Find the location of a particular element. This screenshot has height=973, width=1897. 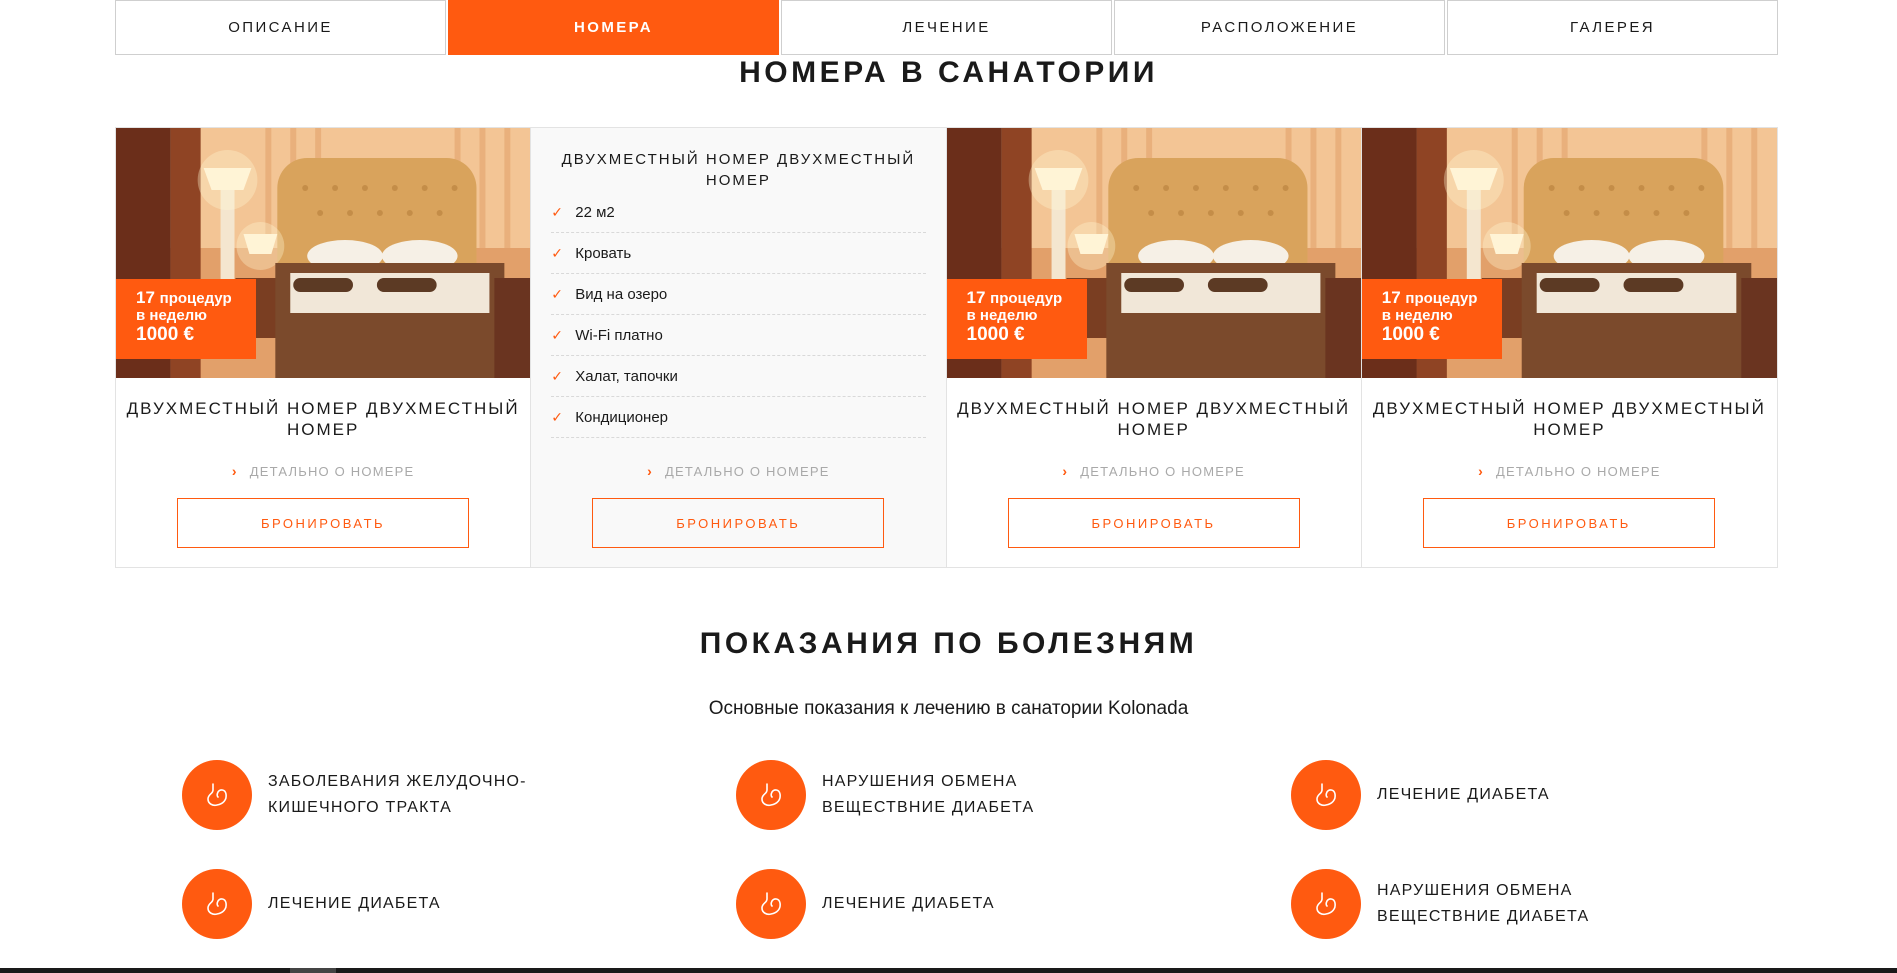

amenity-label: Халат, тапочки is located at coordinates (626, 376).